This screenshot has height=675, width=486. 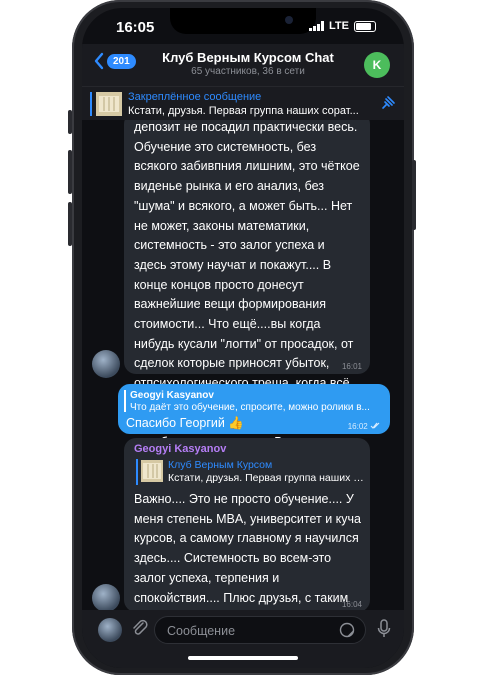 What do you see at coordinates (70, 122) in the screenshot?
I see `phone-mute-switch` at bounding box center [70, 122].